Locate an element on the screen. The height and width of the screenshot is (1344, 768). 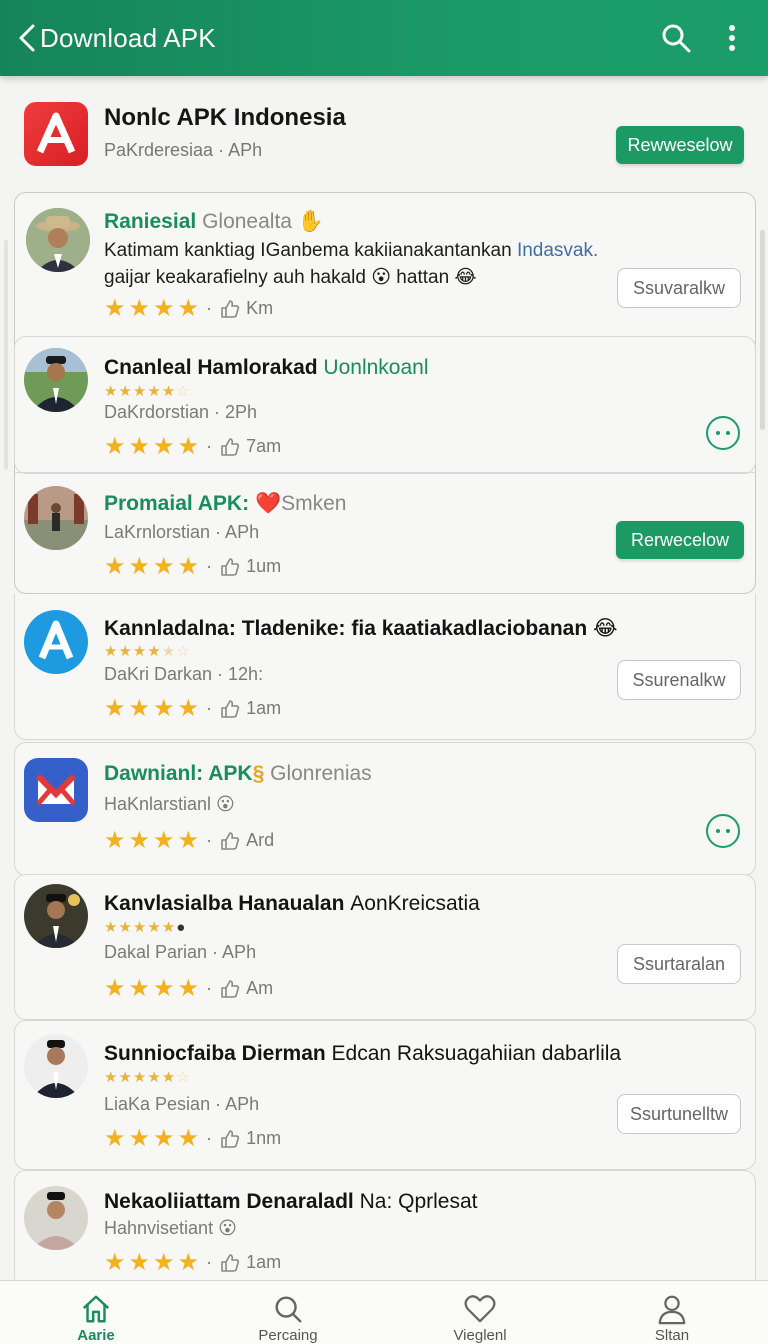
nav-home: Aarie is located at coordinates (96, 1312).